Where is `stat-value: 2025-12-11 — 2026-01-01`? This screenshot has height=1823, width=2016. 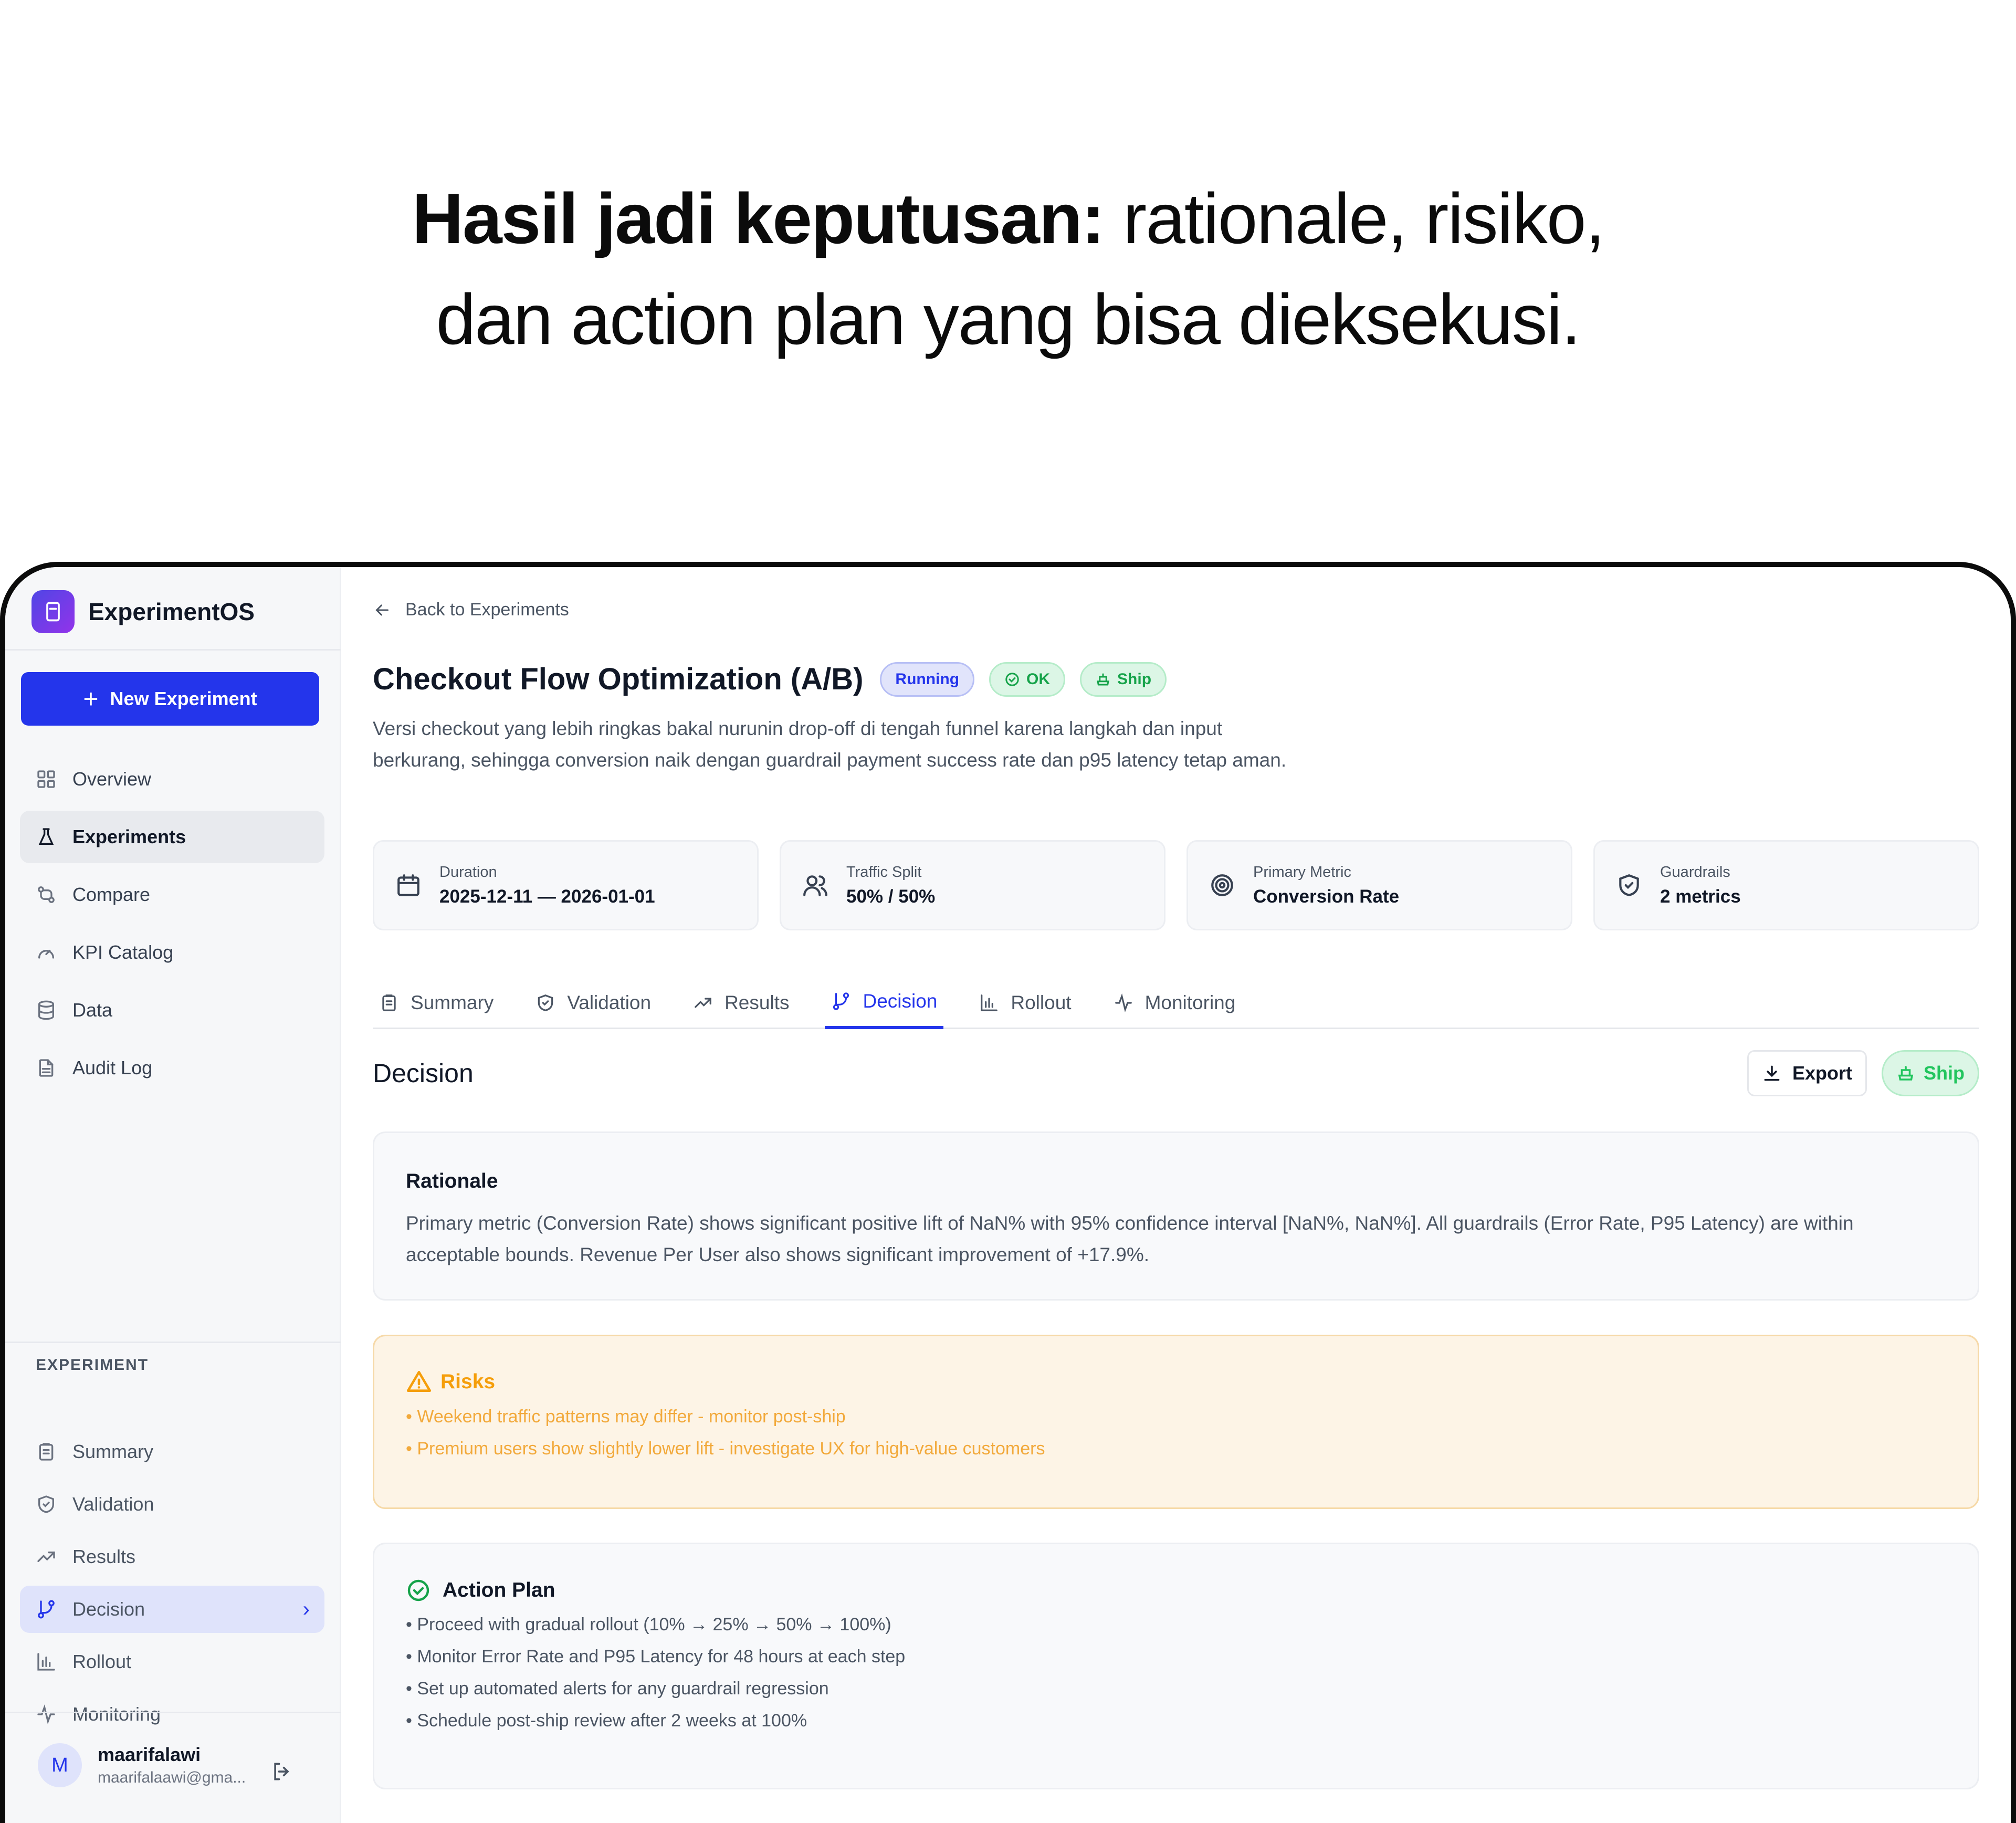
stat-value: 2025-12-11 — 2026-01-01 is located at coordinates (547, 896).